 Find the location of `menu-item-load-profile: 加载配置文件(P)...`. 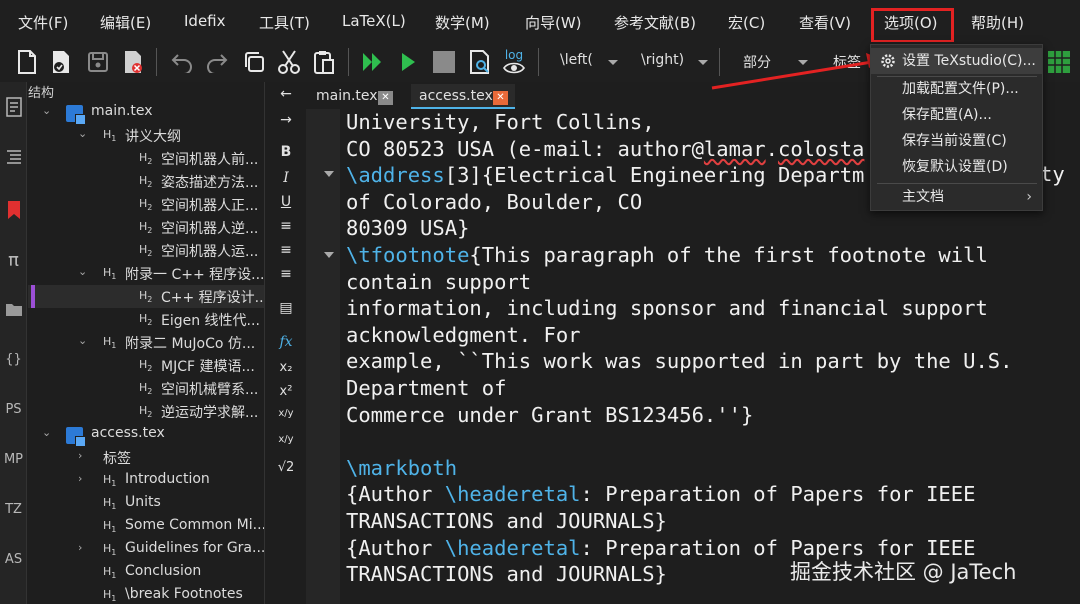

menu-item-load-profile: 加载配置文件(P)... is located at coordinates (956, 89).